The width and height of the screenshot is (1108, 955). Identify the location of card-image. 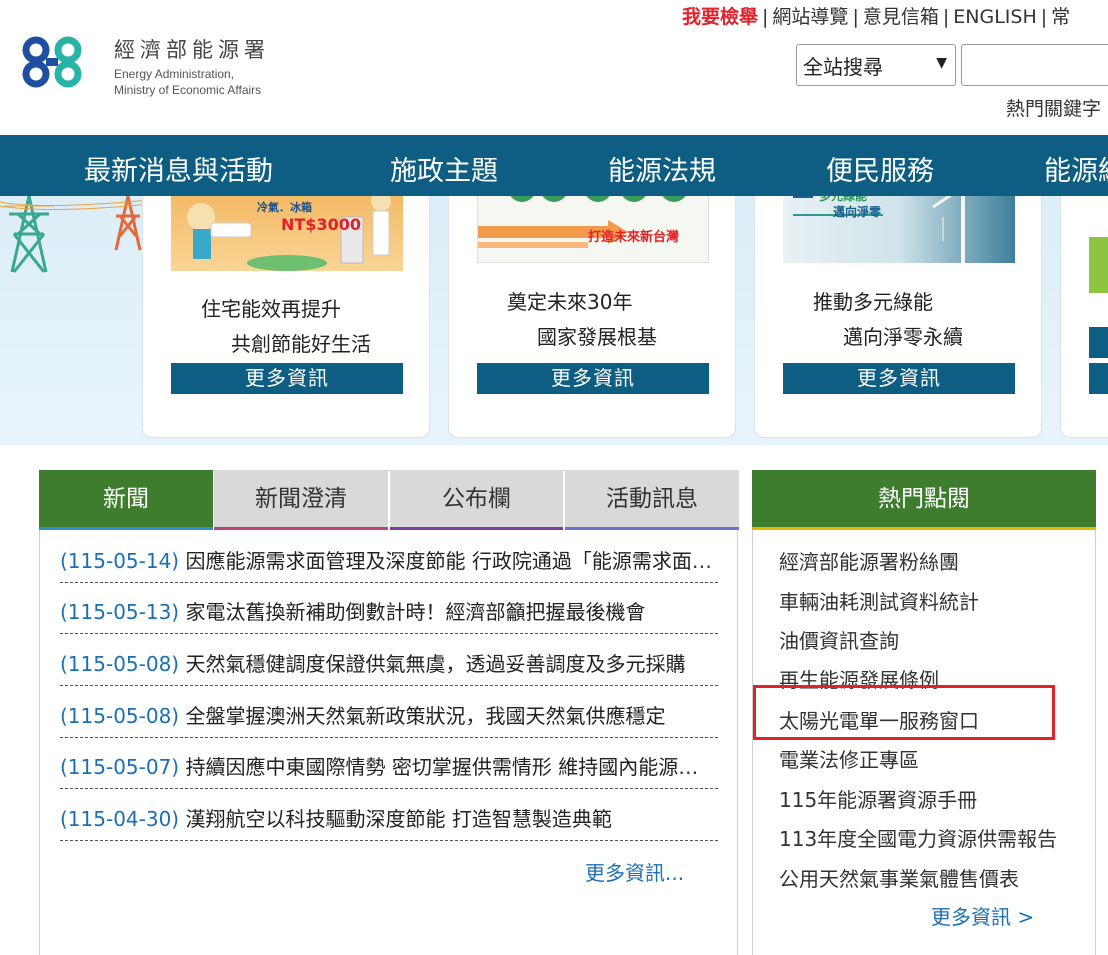
(1098, 265).